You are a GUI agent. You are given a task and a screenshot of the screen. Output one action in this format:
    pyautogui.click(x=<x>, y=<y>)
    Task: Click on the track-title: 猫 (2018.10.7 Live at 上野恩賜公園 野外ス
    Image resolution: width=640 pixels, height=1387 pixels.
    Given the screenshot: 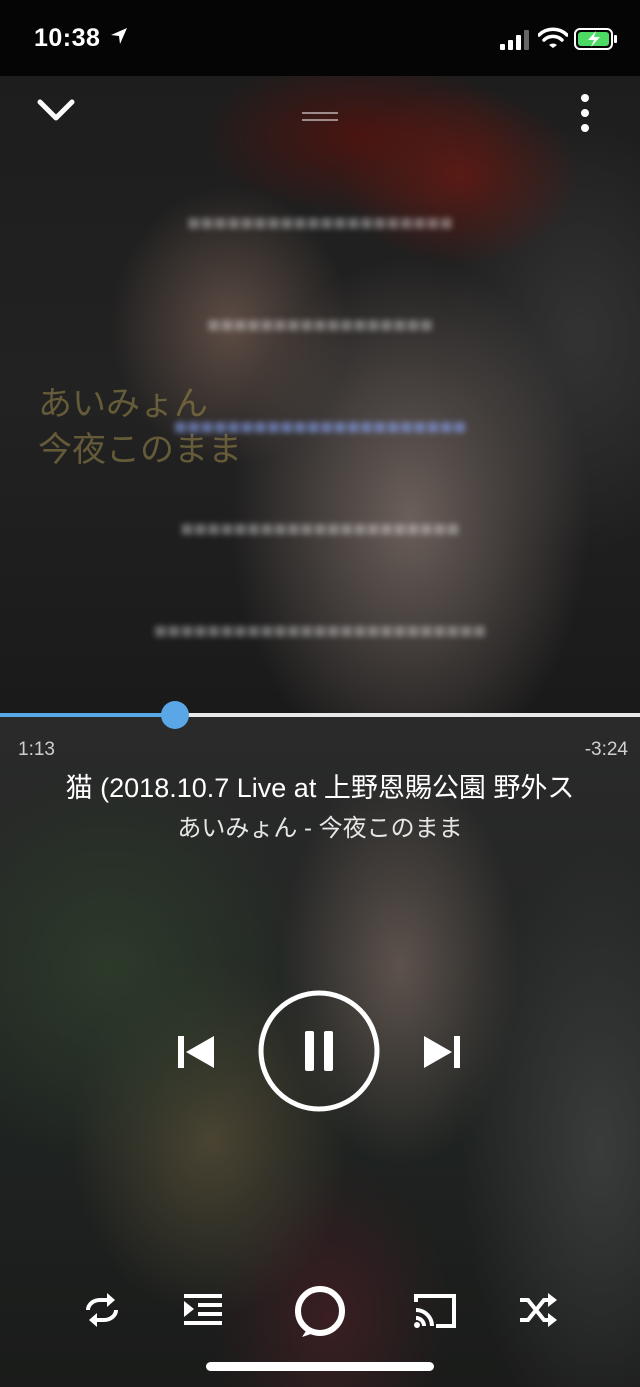 What is the action you would take?
    pyautogui.click(x=320, y=788)
    